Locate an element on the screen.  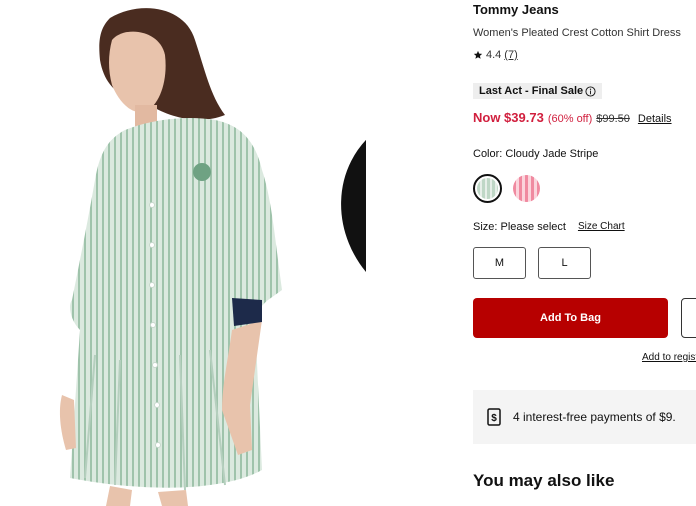
recommendations-heading: You may also like is located at coordinates (544, 480).